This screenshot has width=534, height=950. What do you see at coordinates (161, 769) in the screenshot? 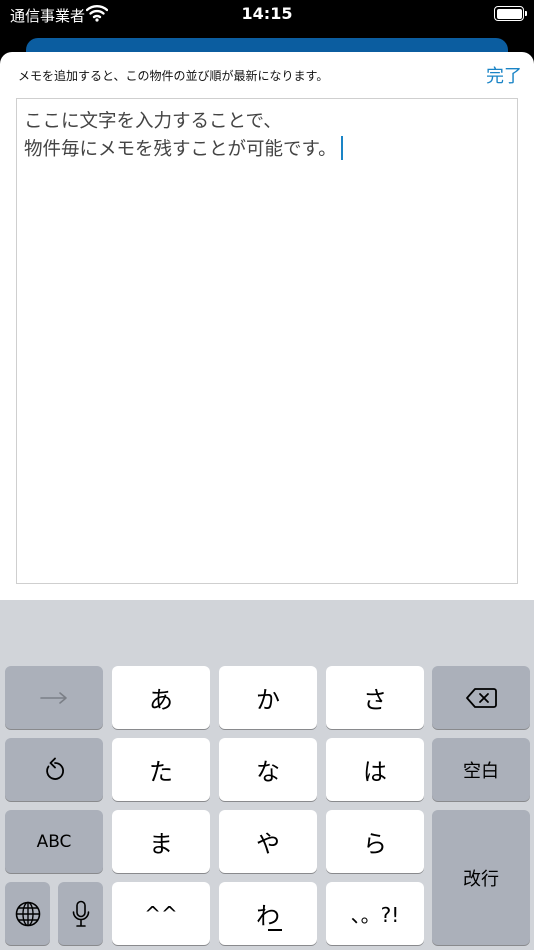
I see `key-ta: た` at bounding box center [161, 769].